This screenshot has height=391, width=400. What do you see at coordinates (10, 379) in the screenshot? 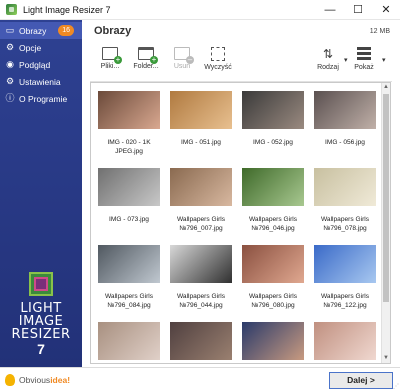
I see `lightbulb-icon` at bounding box center [10, 379].